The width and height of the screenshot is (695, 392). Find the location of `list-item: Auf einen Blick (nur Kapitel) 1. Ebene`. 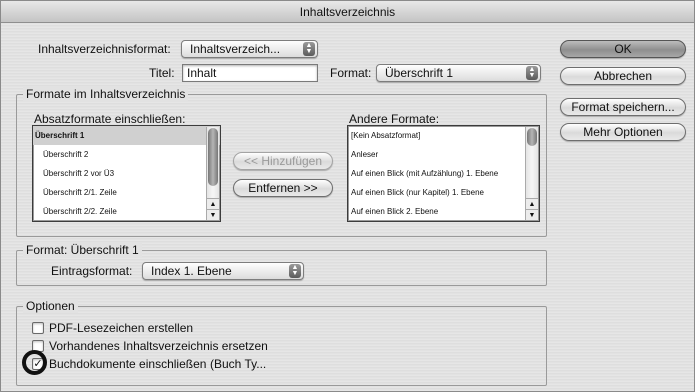

list-item: Auf einen Blick (nur Kapitel) 1. Ebene is located at coordinates (443, 192).